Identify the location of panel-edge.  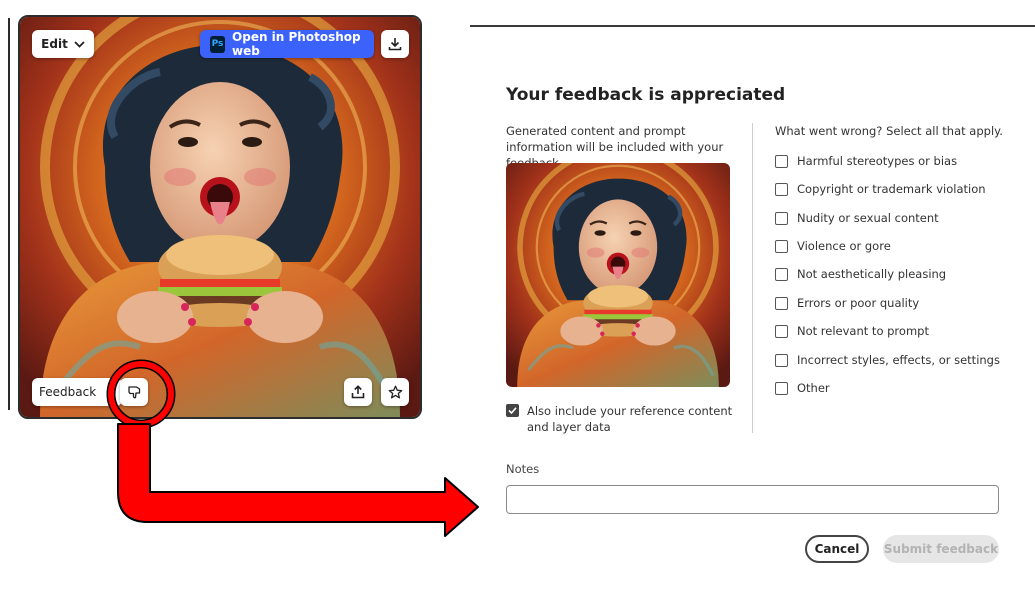
(9, 214).